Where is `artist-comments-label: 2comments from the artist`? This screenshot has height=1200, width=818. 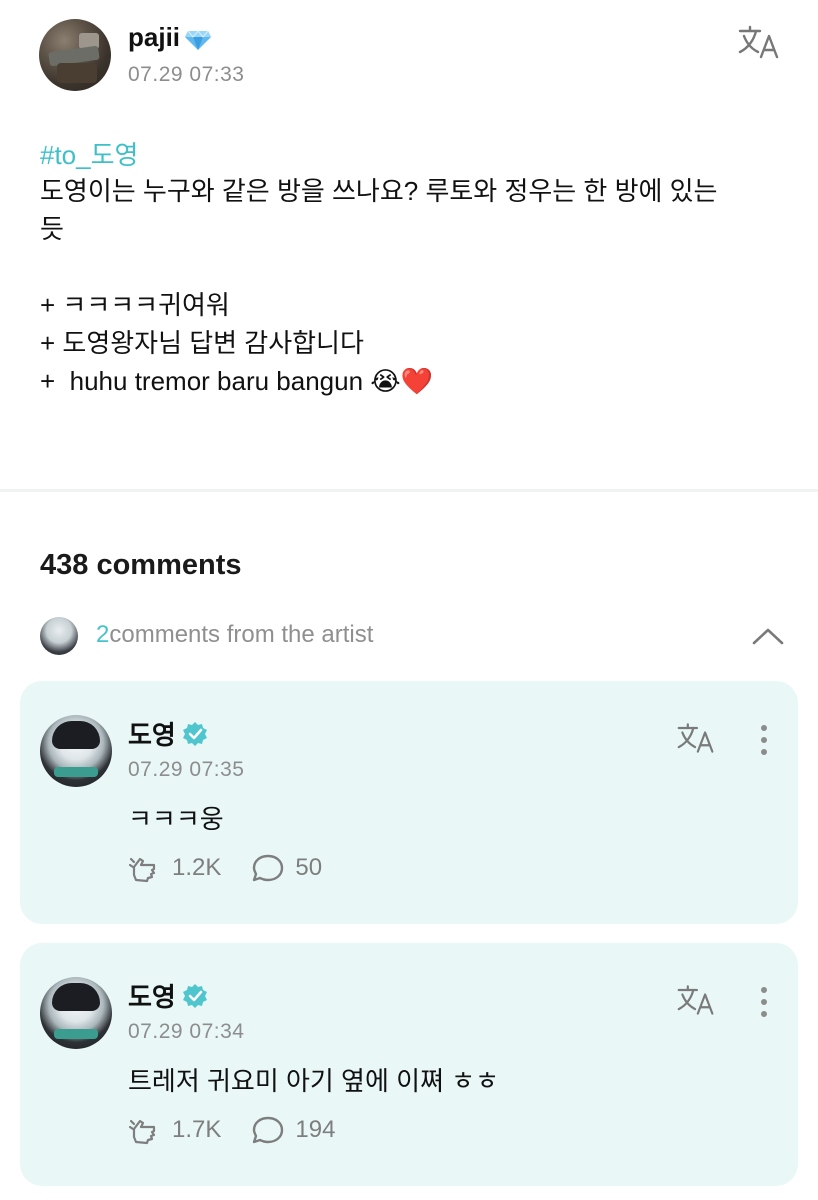
artist-comments-label: 2comments from the artist is located at coordinates (234, 635).